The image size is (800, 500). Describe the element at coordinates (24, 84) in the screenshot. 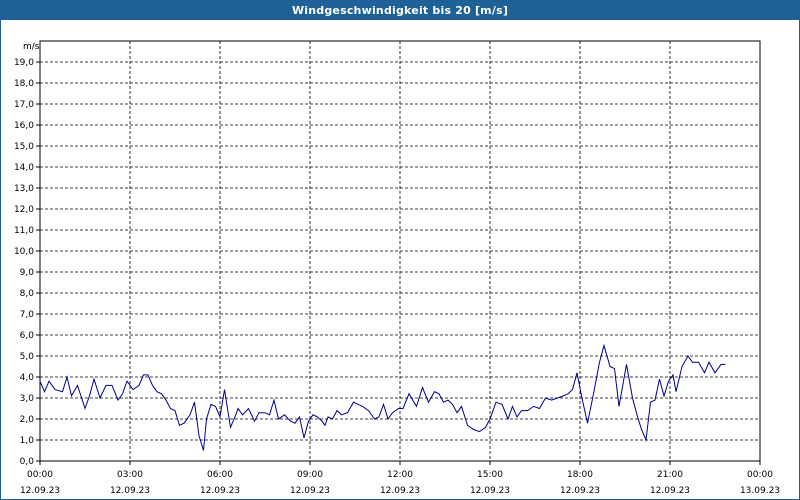

I see `y-tick-label: 18,0` at that location.